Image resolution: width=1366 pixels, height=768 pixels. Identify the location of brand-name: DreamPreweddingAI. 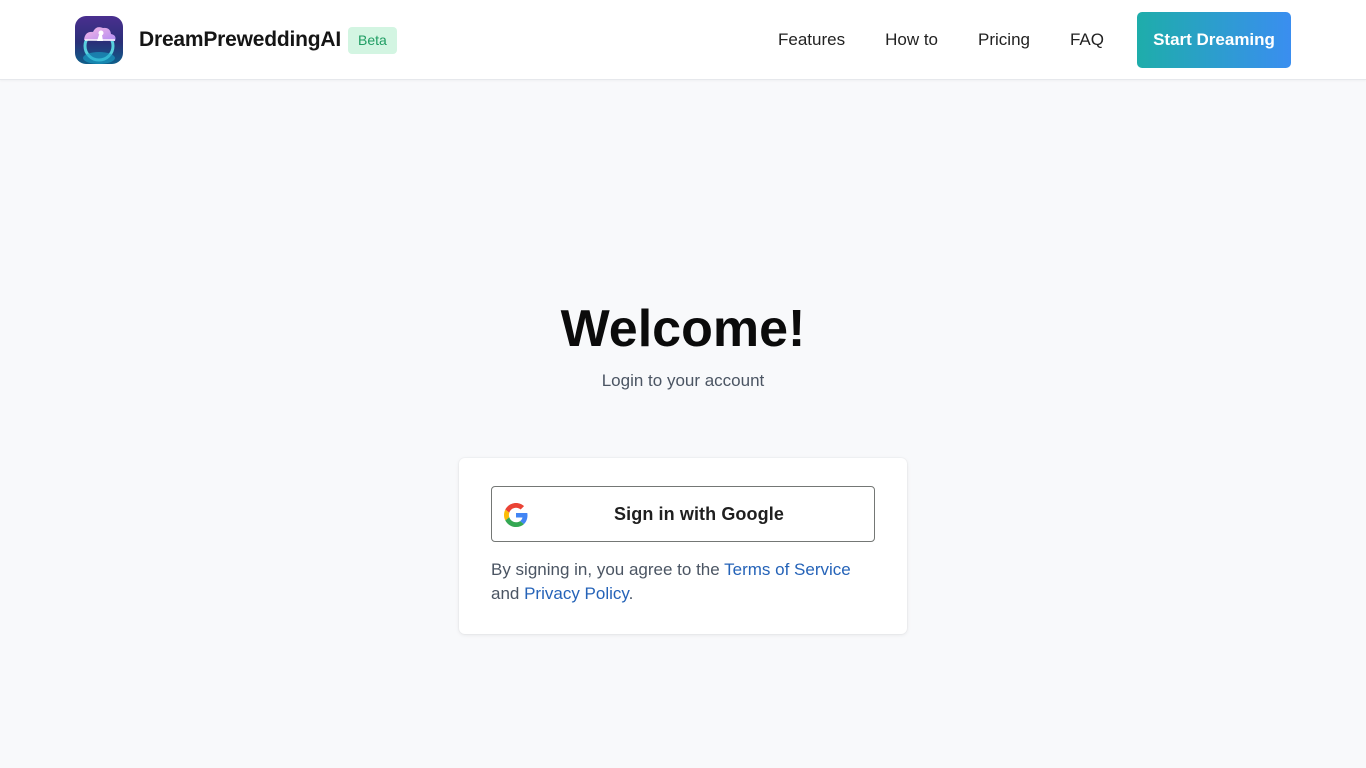
(240, 39).